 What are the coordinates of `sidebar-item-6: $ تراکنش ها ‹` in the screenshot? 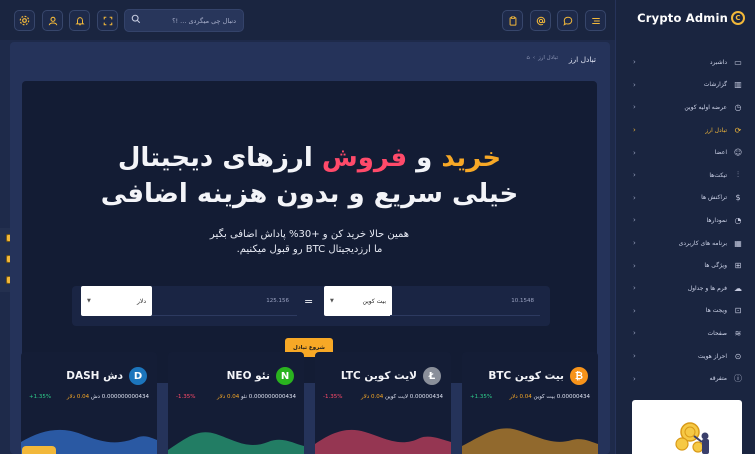 It's located at (688, 198).